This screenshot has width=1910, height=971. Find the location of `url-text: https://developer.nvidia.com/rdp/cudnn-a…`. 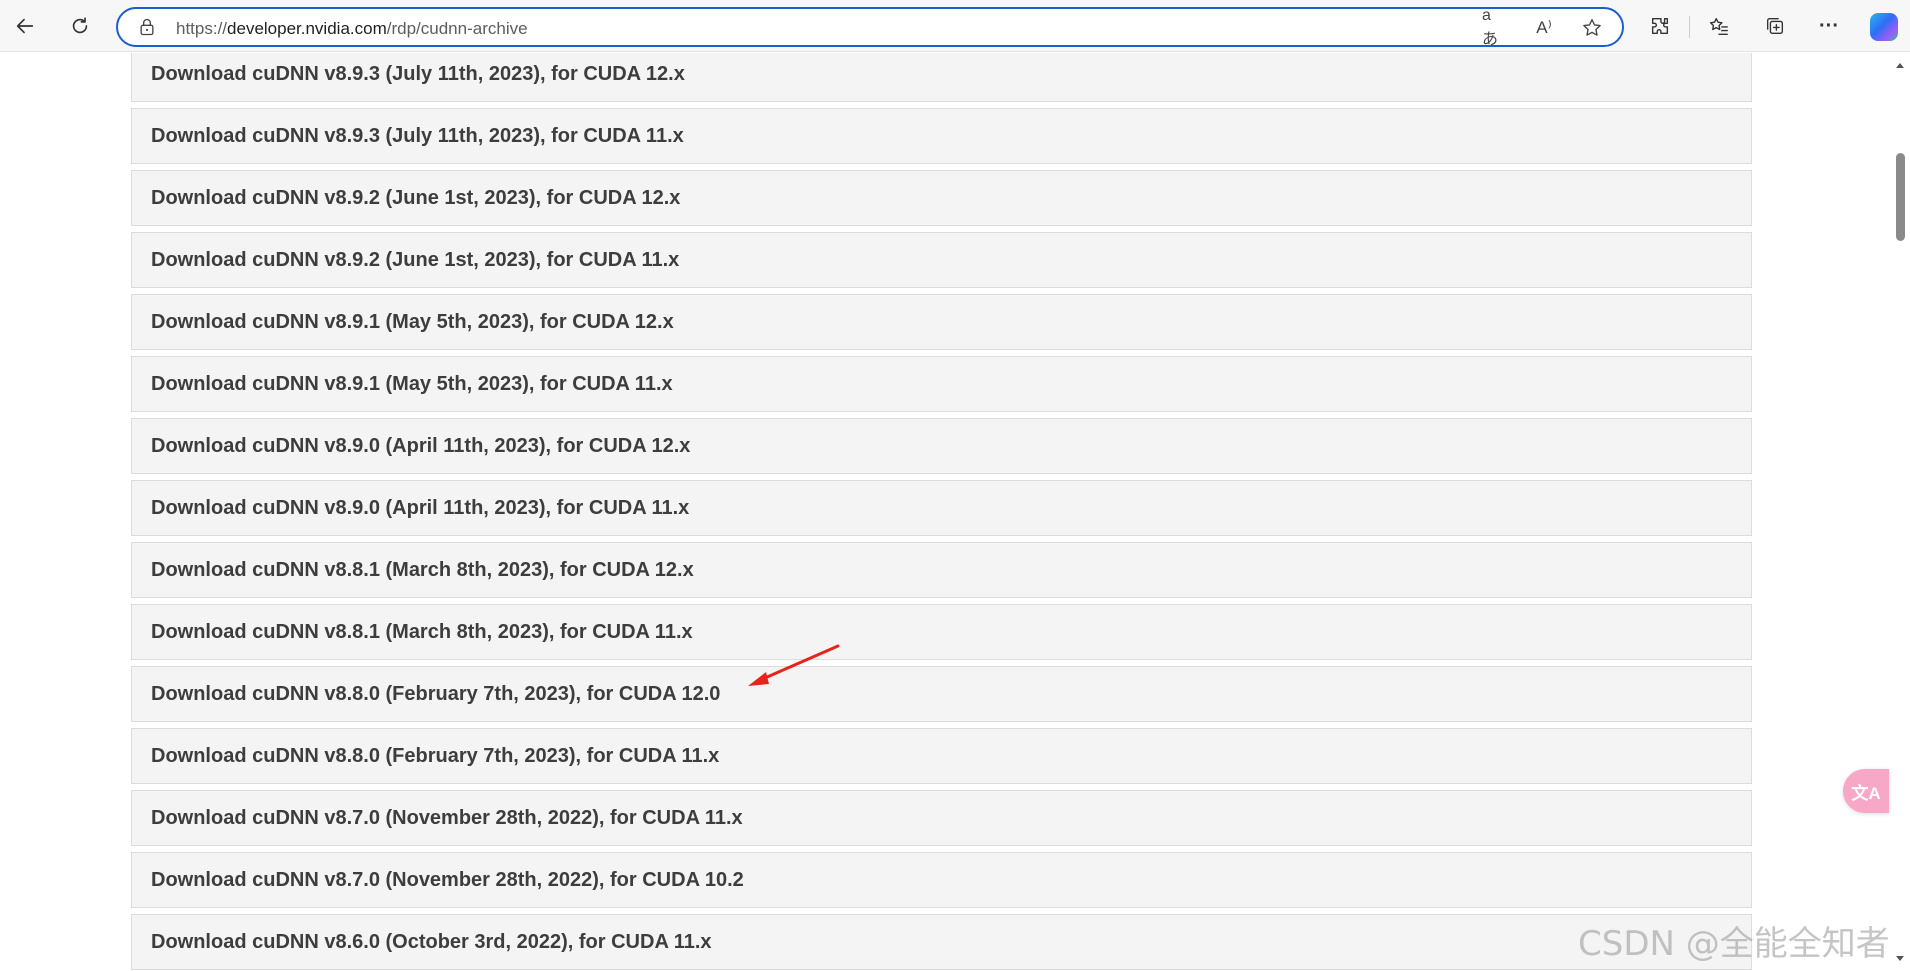

url-text: https://developer.nvidia.com/rdp/cudnn-a… is located at coordinates (352, 29).